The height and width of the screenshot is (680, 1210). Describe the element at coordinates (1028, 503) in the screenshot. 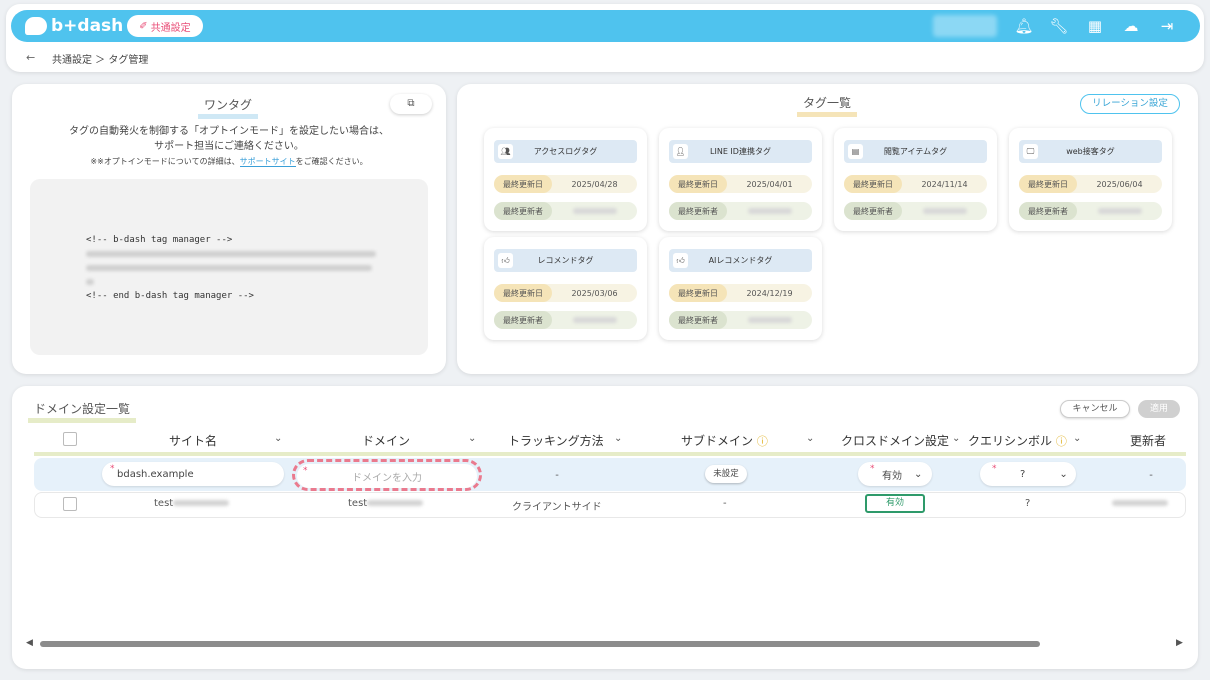

I see `row-query-symbol: ?` at that location.